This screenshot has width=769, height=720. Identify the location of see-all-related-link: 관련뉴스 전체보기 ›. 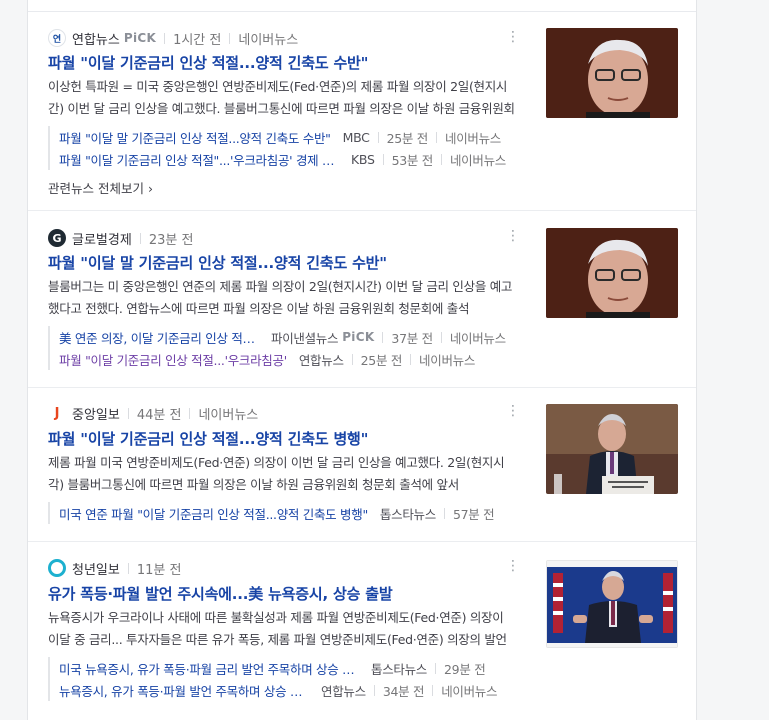
(100, 187).